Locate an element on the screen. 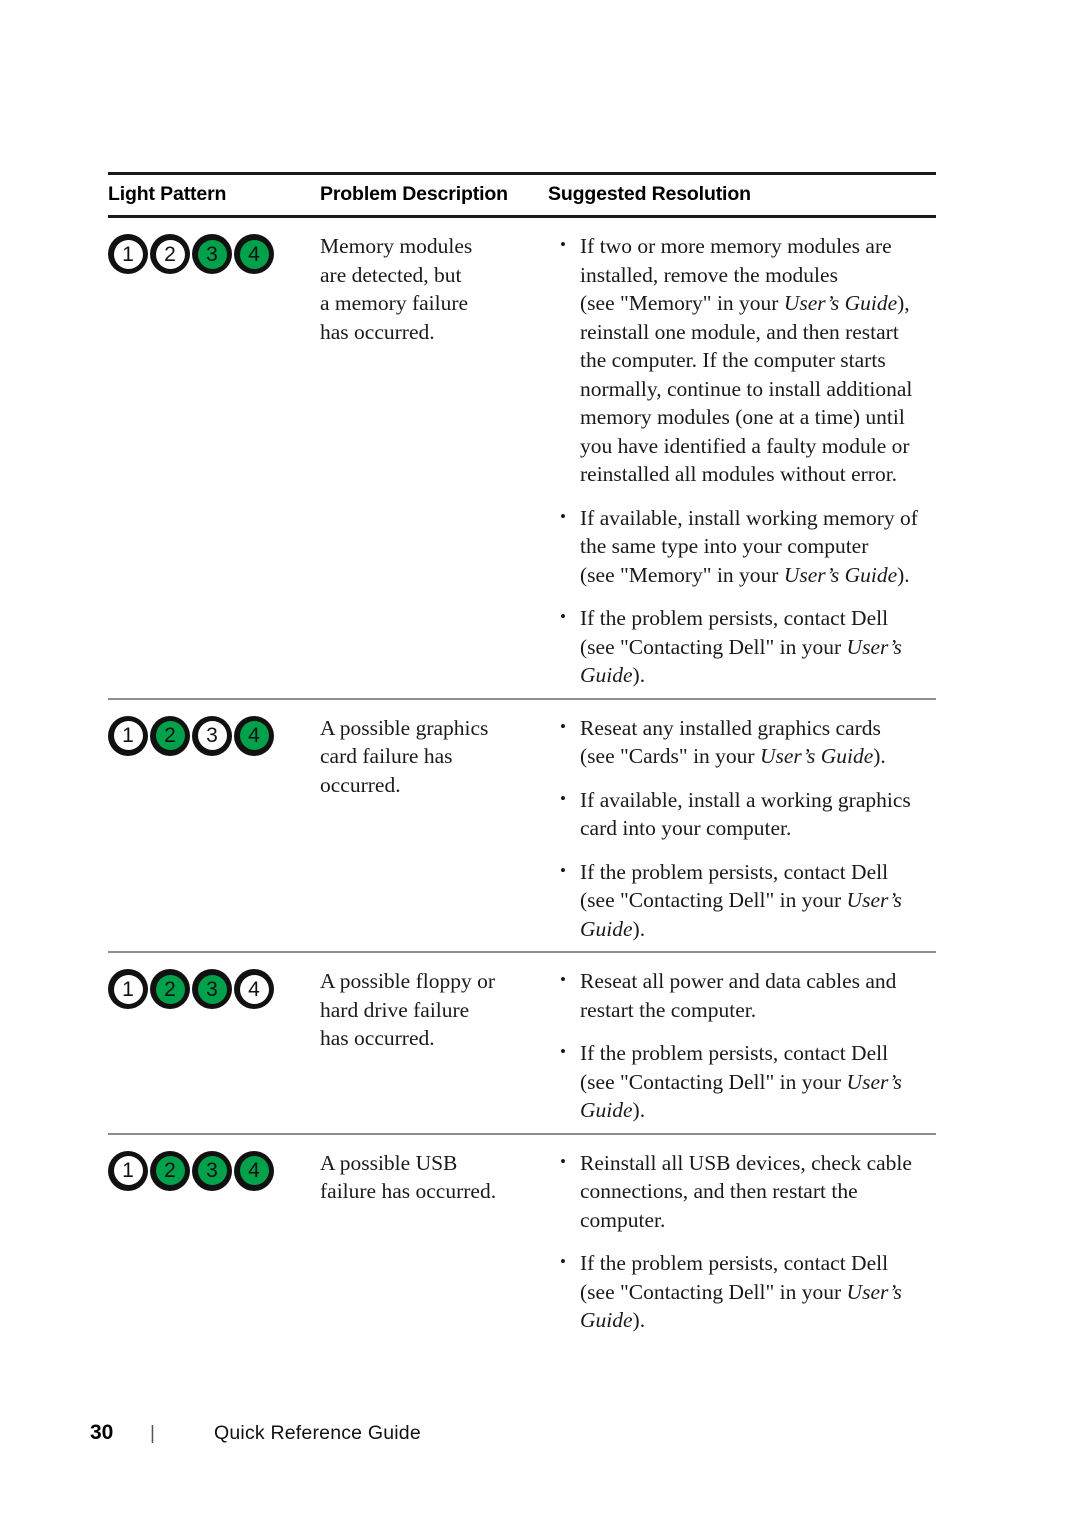 The width and height of the screenshot is (1080, 1529). column-header-light-pattern: Light Pattern is located at coordinates (167, 194).